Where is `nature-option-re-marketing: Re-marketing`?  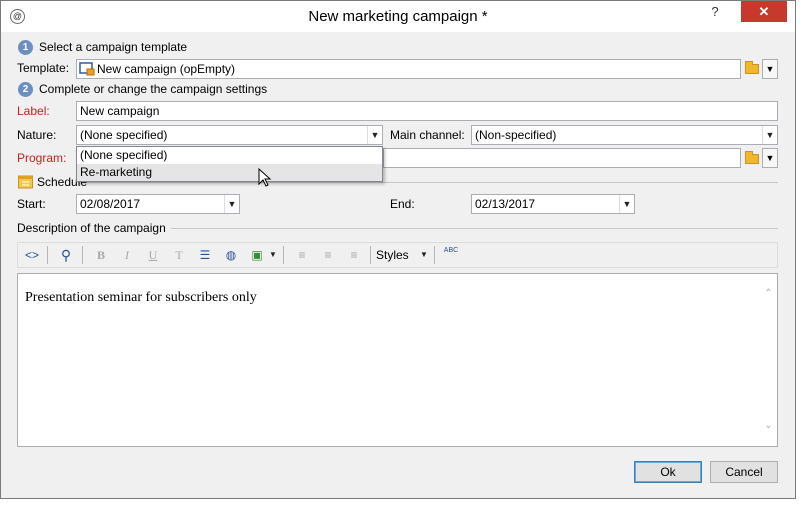 nature-option-re-marketing: Re-marketing is located at coordinates (229, 172).